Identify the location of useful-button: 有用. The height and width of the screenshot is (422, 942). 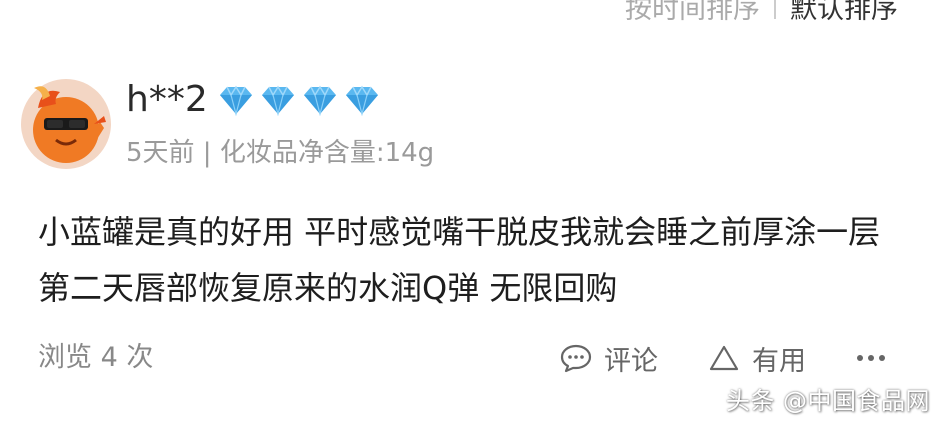
(757, 358).